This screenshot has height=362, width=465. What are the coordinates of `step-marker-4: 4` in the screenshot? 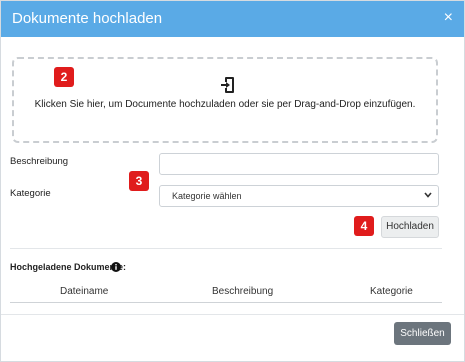 It's located at (364, 226).